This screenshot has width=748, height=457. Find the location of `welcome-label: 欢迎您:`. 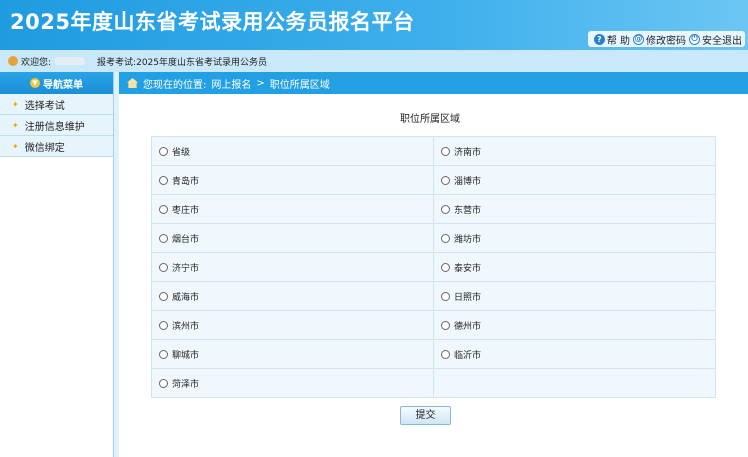

welcome-label: 欢迎您: is located at coordinates (36, 62).